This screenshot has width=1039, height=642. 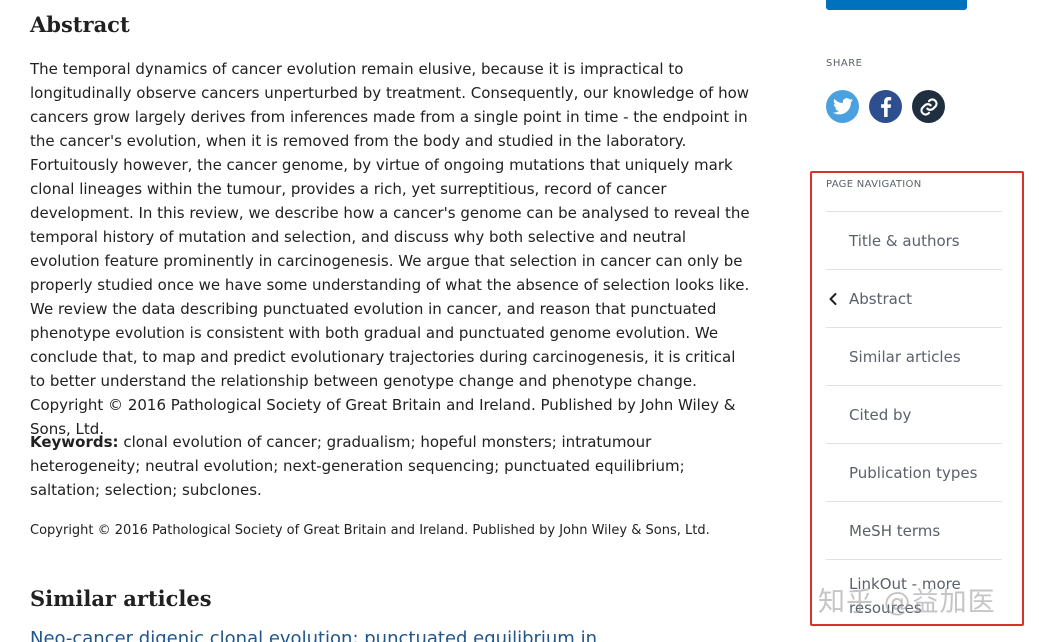 I want to click on nav-item-title-authors: Title & authors, so click(x=914, y=241).